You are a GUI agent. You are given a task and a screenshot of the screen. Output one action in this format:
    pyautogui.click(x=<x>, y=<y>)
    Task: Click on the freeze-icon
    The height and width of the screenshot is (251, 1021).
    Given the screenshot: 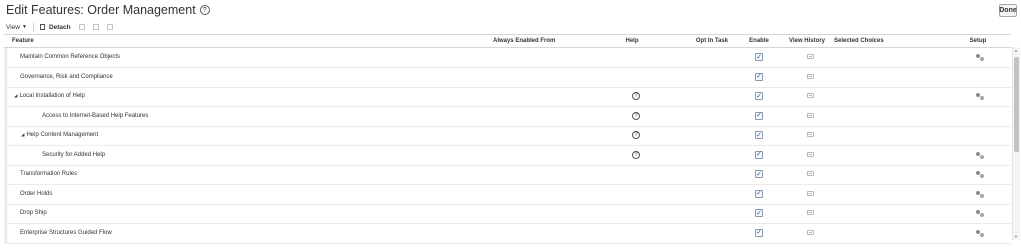 What is the action you would take?
    pyautogui.click(x=81, y=27)
    